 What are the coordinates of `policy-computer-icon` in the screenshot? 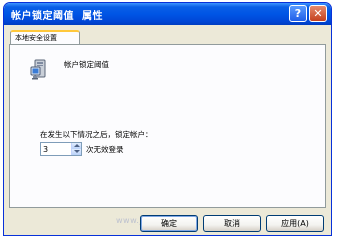 It's located at (38, 69).